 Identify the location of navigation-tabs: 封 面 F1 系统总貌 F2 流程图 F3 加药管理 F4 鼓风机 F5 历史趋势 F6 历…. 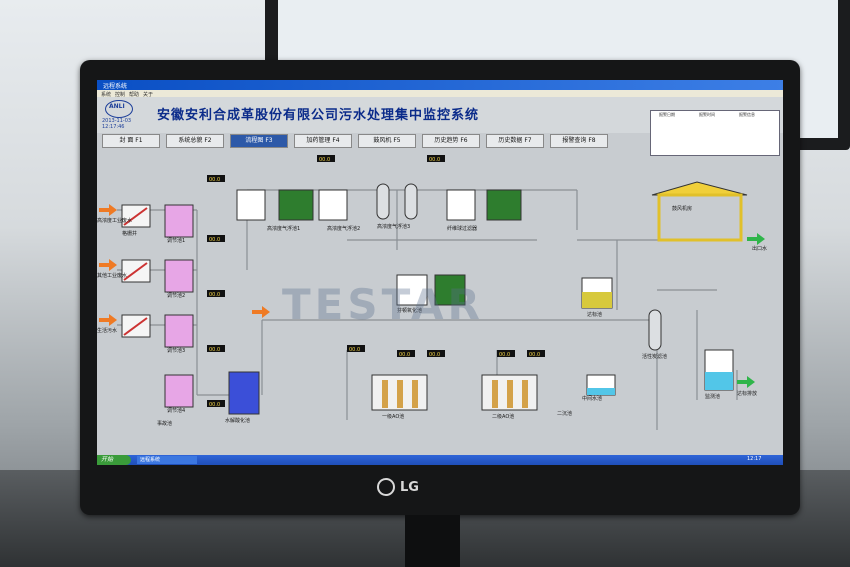
(374, 141).